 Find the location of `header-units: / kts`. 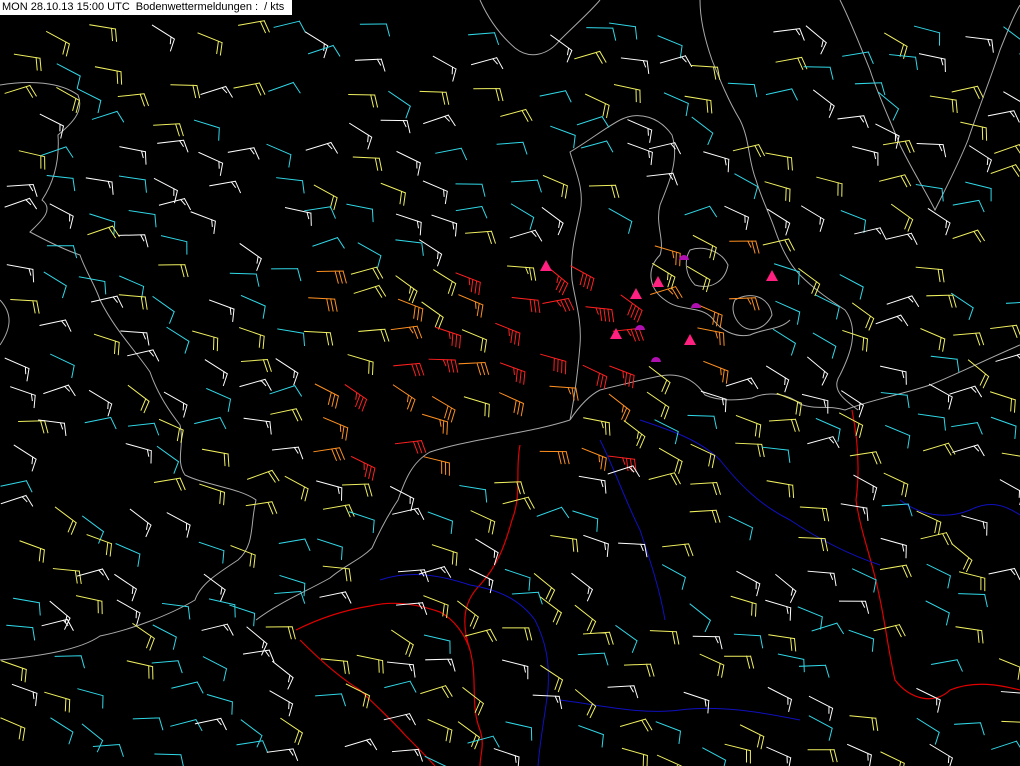

header-units: / kts is located at coordinates (274, 7).